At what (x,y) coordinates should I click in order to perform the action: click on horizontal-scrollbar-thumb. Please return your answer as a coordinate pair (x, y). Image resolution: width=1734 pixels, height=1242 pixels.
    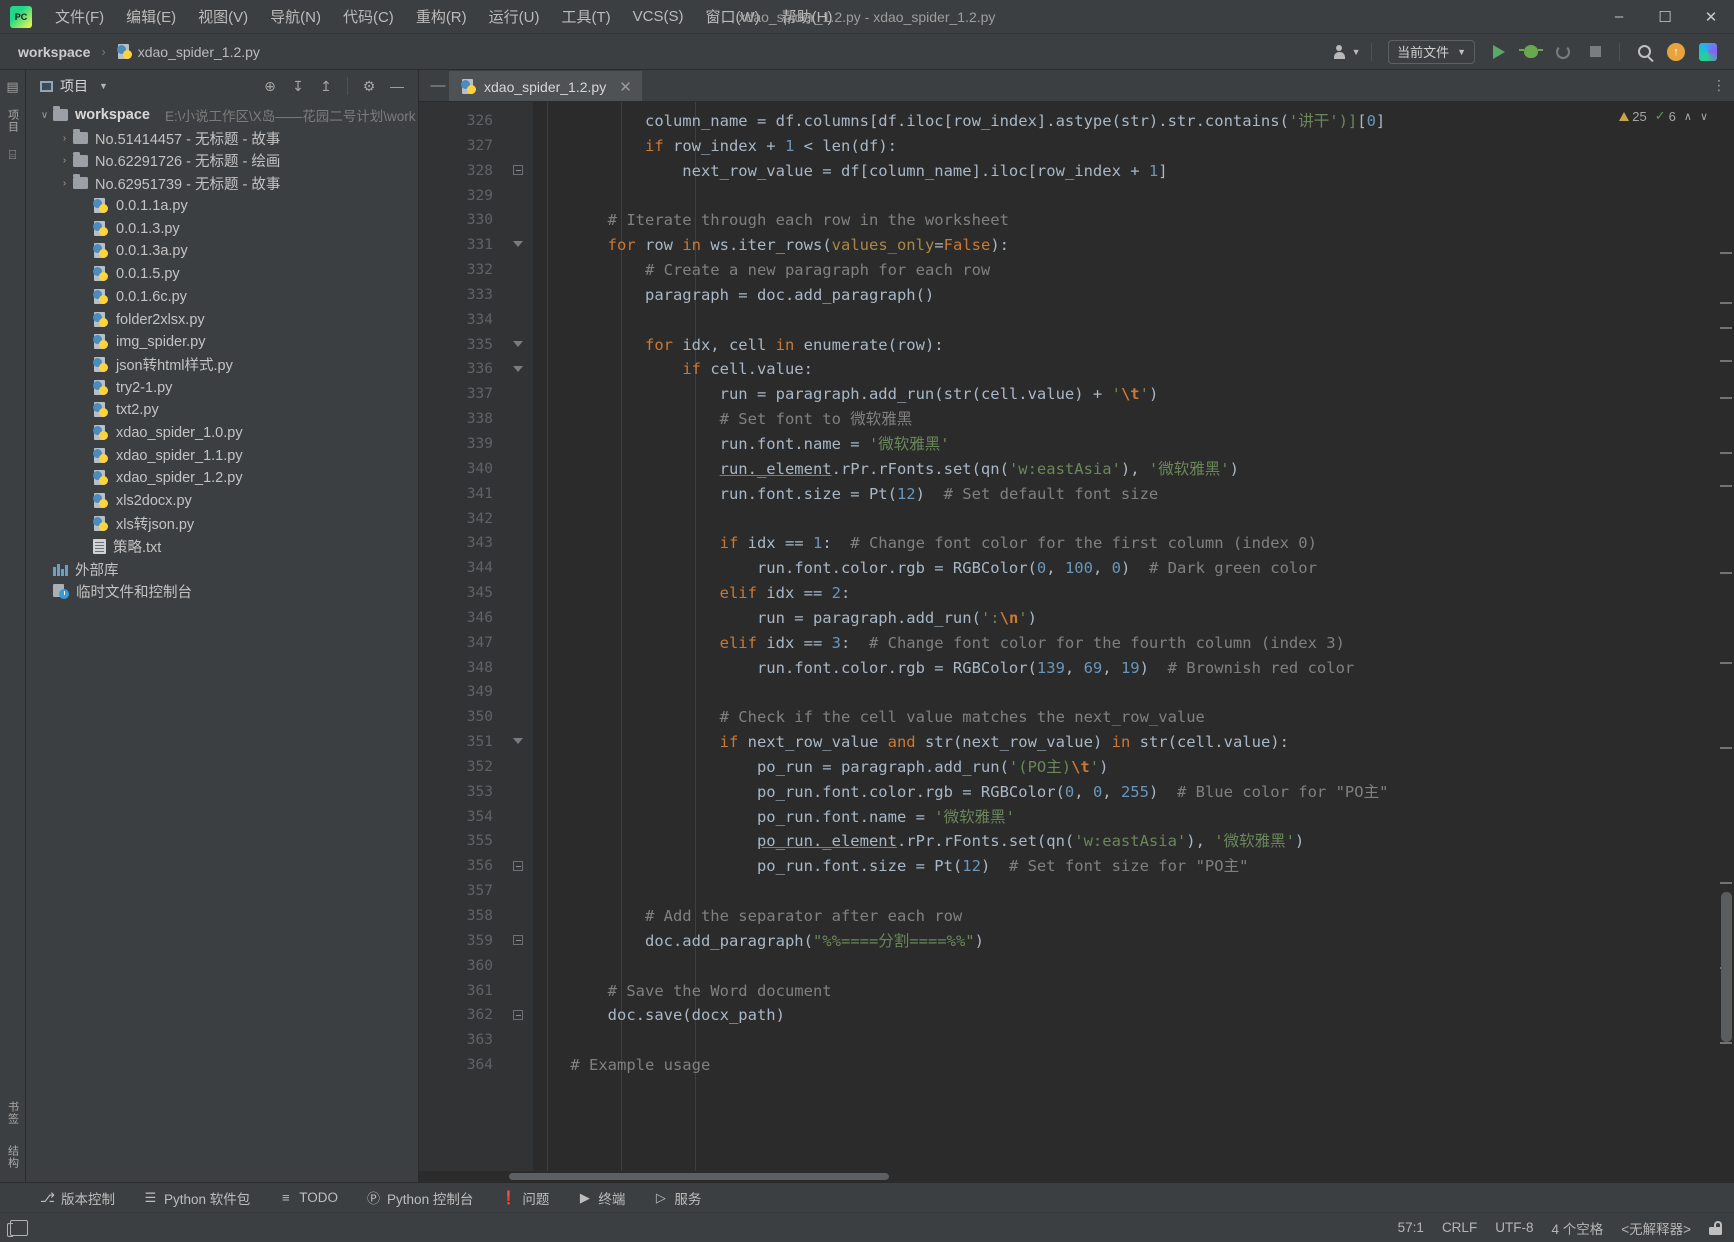
    Looking at the image, I should click on (699, 1176).